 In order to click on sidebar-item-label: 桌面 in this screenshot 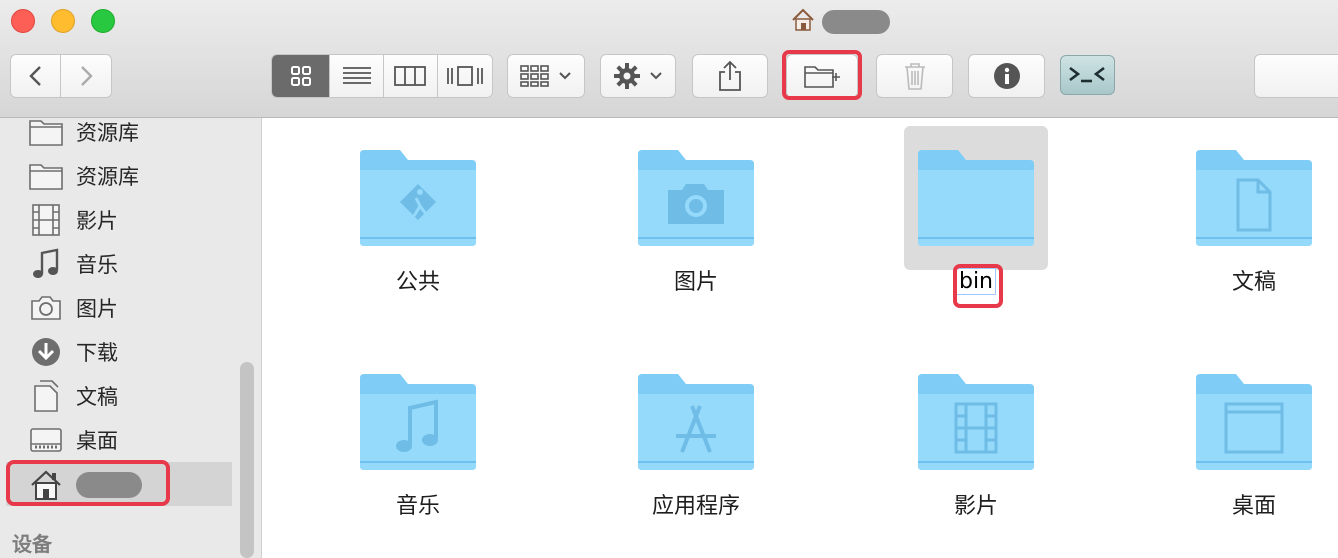, I will do `click(97, 441)`.